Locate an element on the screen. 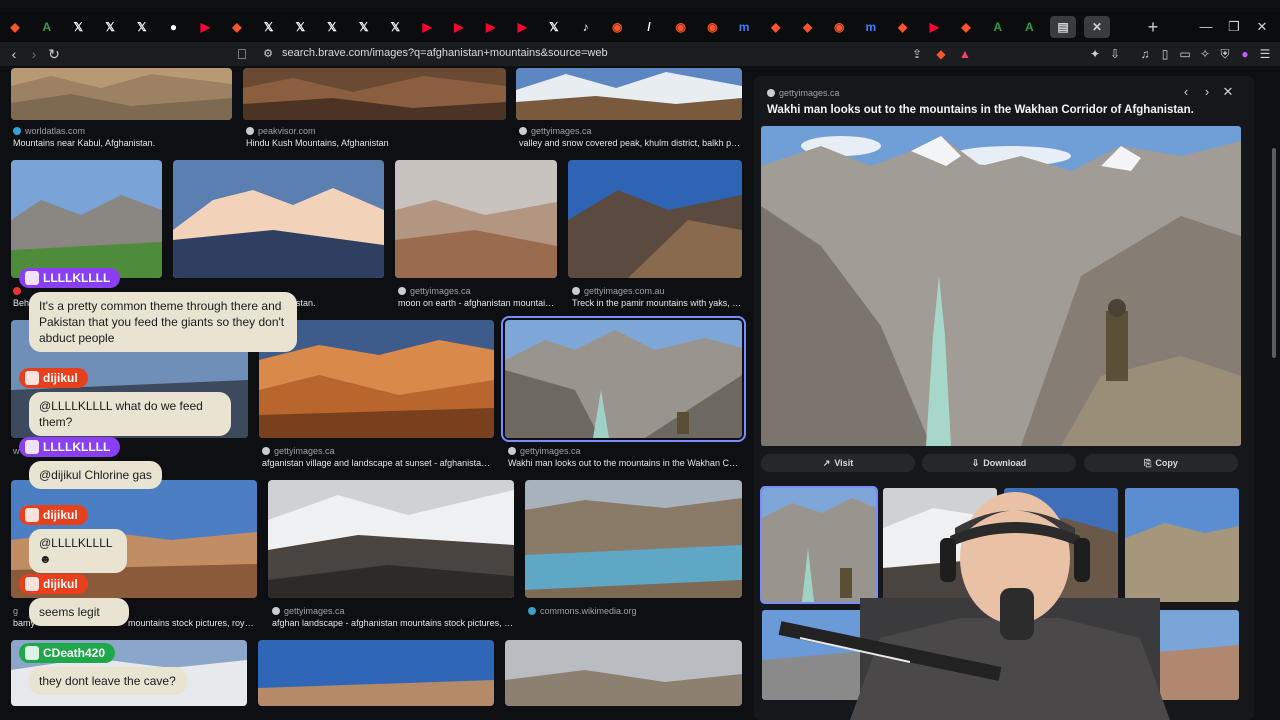  brave-shields-icon: ◆ is located at coordinates (941, 54).